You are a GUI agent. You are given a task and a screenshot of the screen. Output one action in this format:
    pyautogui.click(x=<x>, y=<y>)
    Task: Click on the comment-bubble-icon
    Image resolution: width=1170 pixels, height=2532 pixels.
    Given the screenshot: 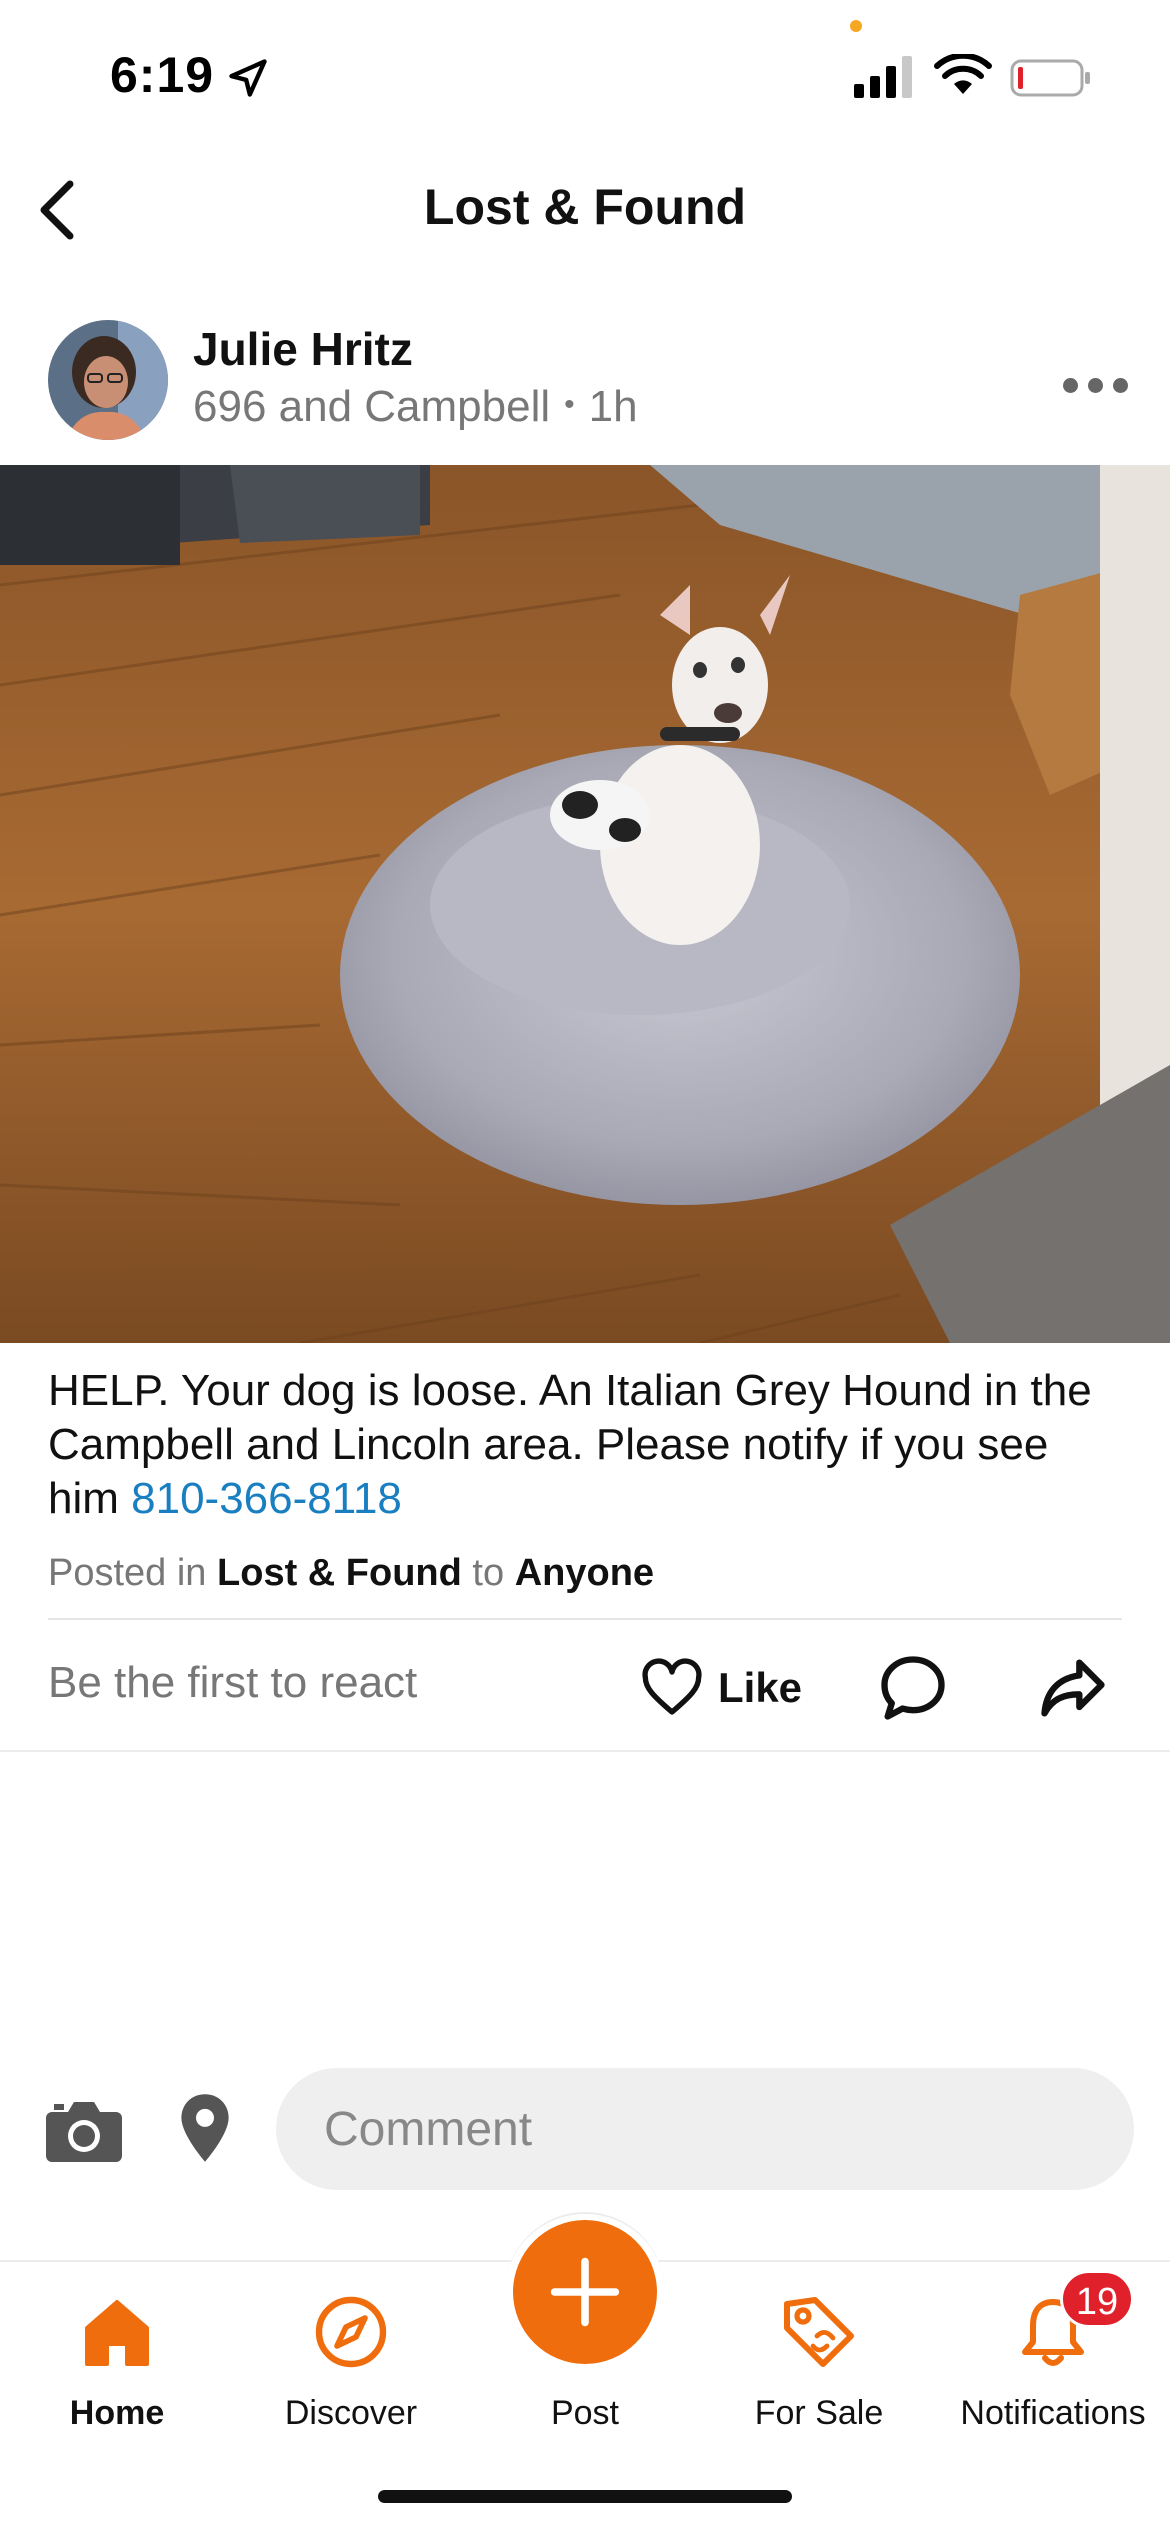 What is the action you would take?
    pyautogui.click(x=913, y=1688)
    